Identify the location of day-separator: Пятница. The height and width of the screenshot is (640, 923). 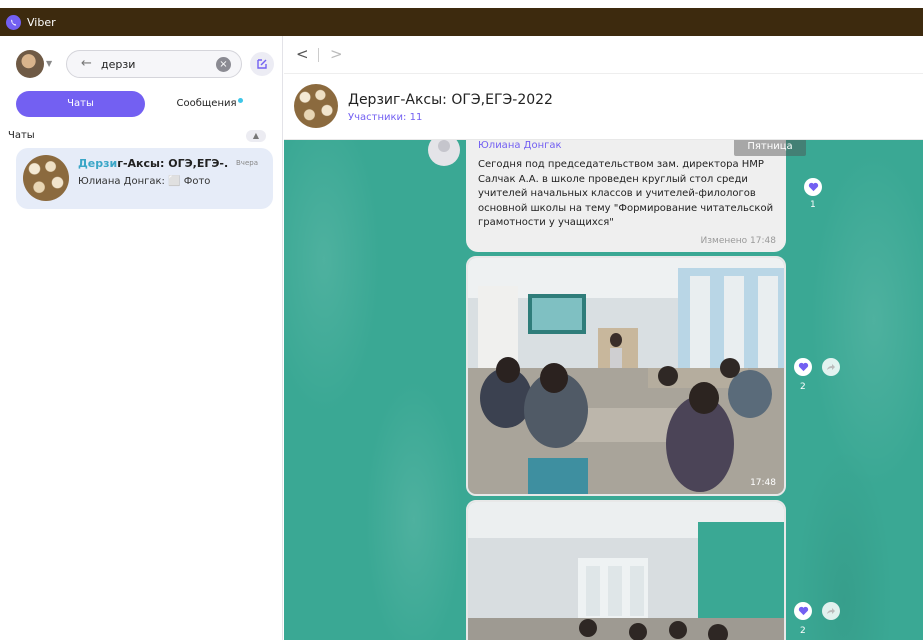
(770, 148).